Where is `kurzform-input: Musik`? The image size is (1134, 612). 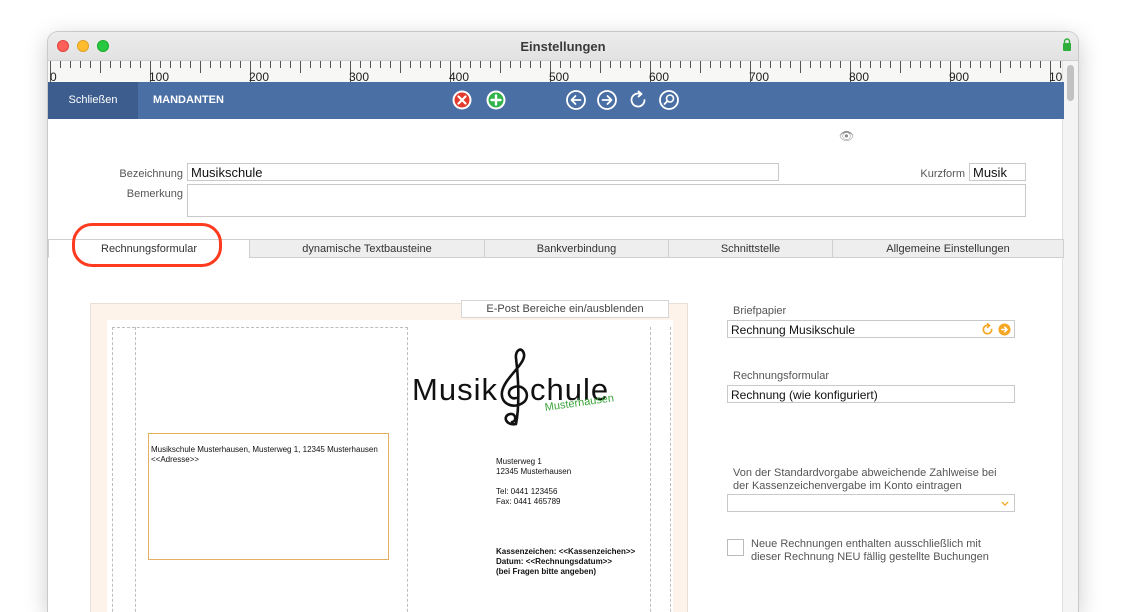 kurzform-input: Musik is located at coordinates (997, 172).